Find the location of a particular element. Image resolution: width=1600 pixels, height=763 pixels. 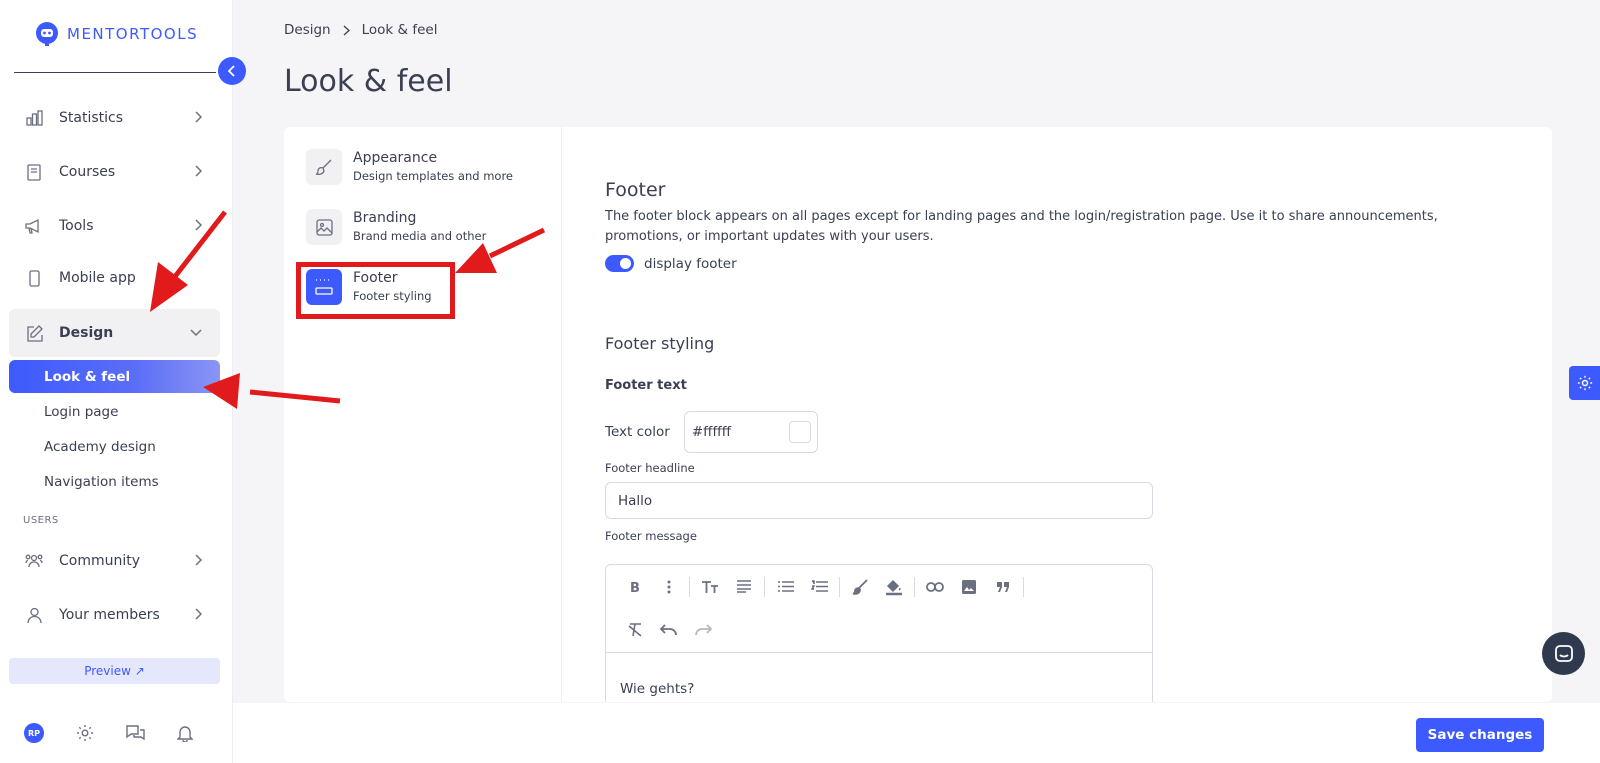

submenu-item-subtitle: Design templates and more is located at coordinates (433, 176).